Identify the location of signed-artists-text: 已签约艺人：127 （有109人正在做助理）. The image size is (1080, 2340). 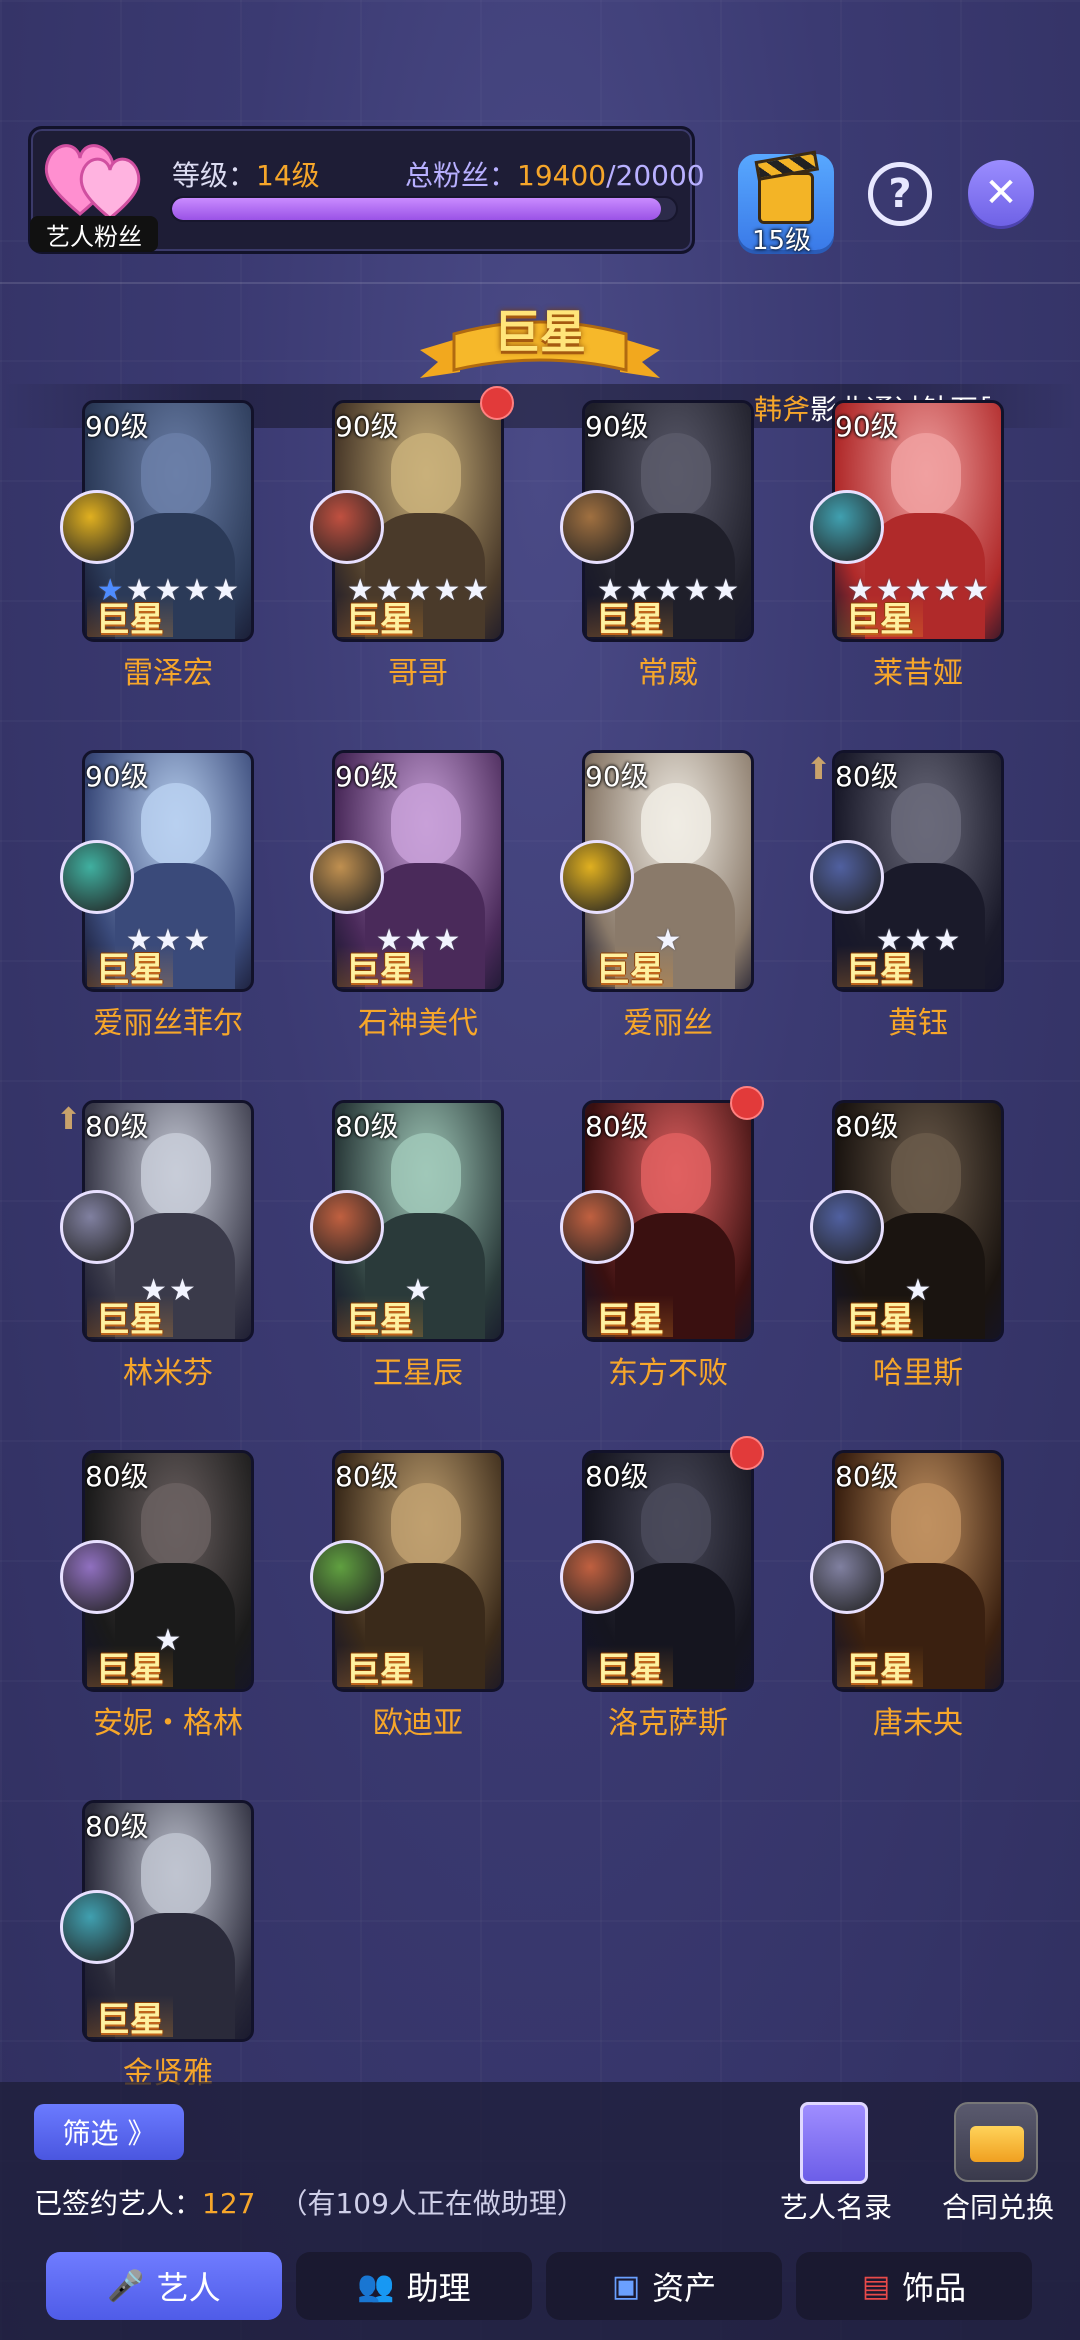
(309, 2202).